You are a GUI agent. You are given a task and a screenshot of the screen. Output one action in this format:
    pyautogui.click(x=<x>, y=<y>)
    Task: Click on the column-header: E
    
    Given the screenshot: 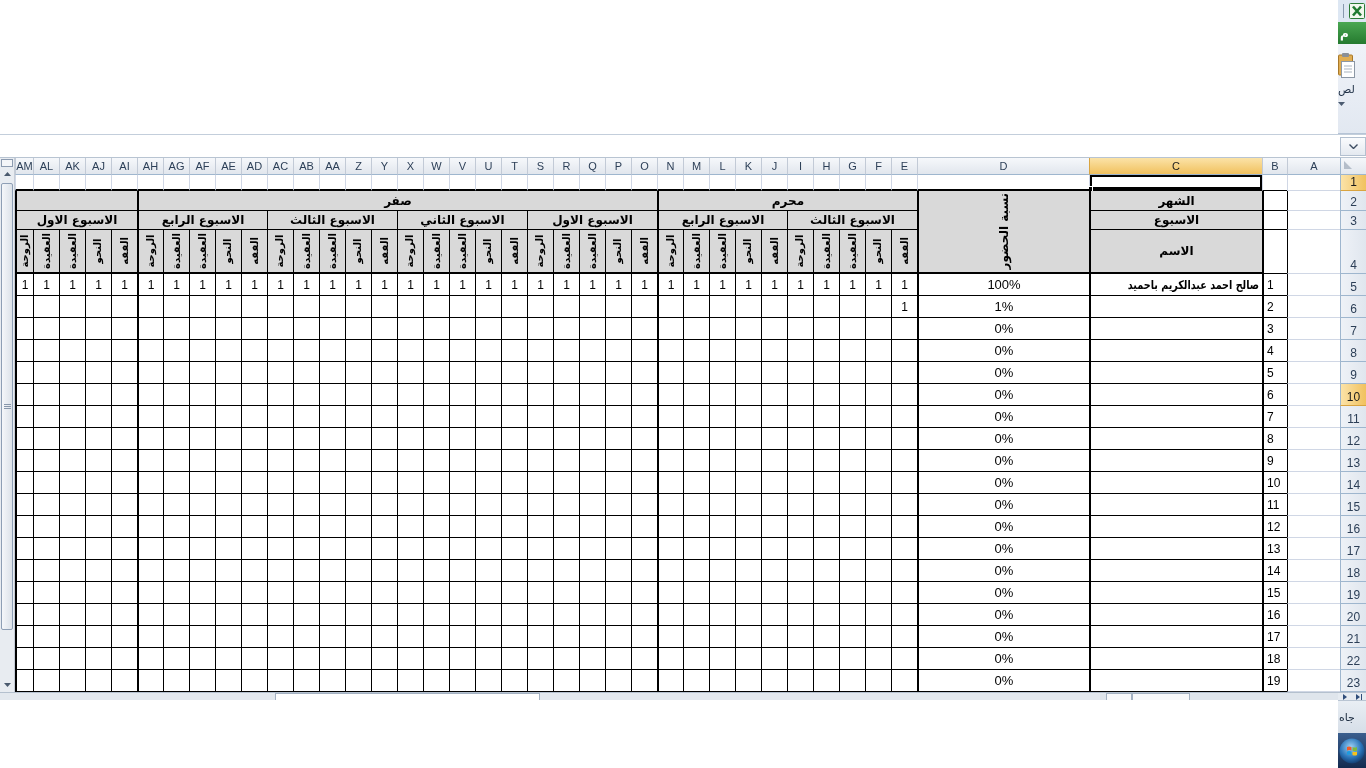 What is the action you would take?
    pyautogui.click(x=904, y=166)
    